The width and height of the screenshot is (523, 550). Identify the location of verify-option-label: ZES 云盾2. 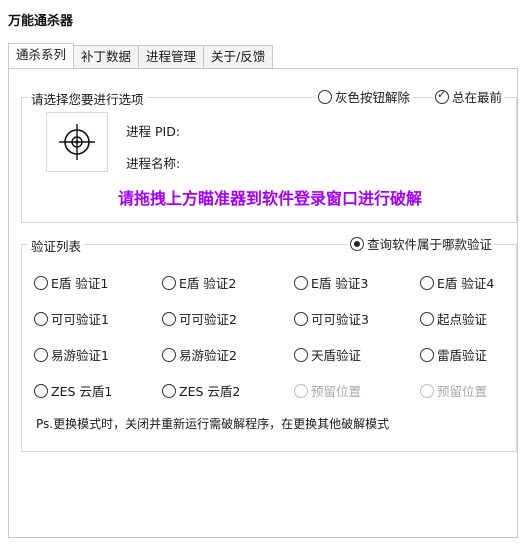
(210, 391).